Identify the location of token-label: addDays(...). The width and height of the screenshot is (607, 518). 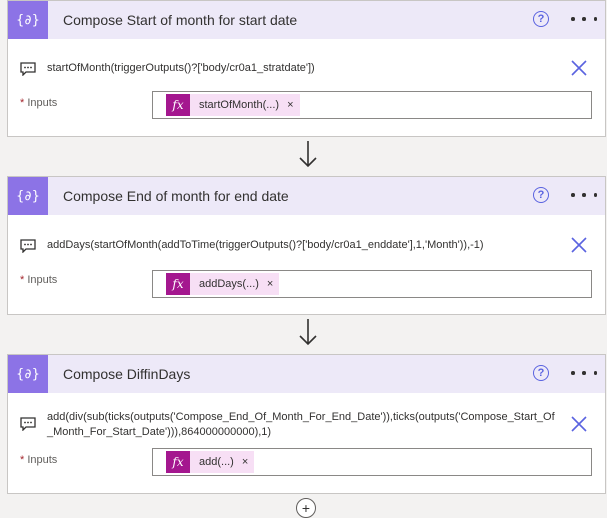
(229, 284).